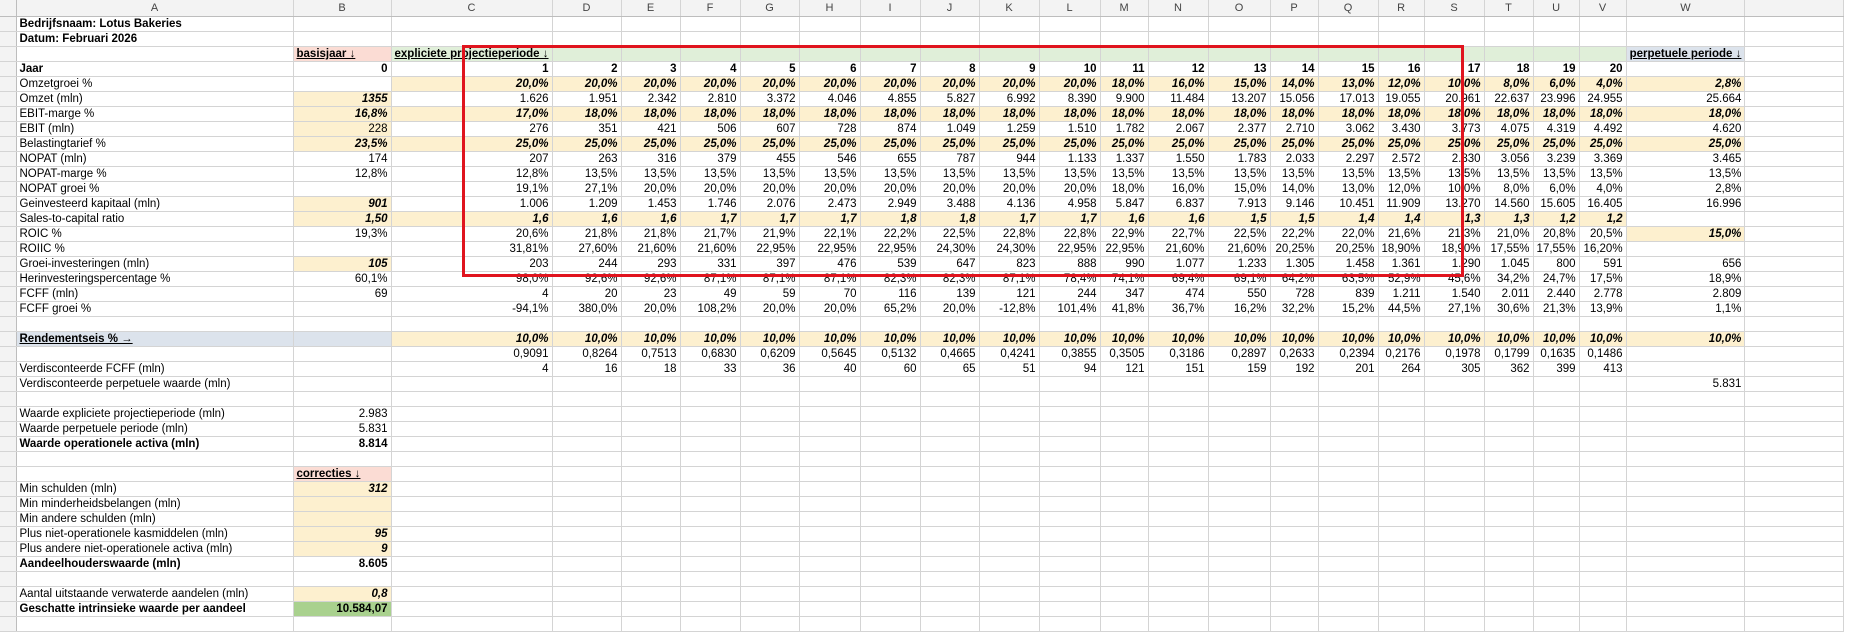 This screenshot has width=1858, height=632. What do you see at coordinates (342, 549) in the screenshot?
I see `cell-b36: 9` at bounding box center [342, 549].